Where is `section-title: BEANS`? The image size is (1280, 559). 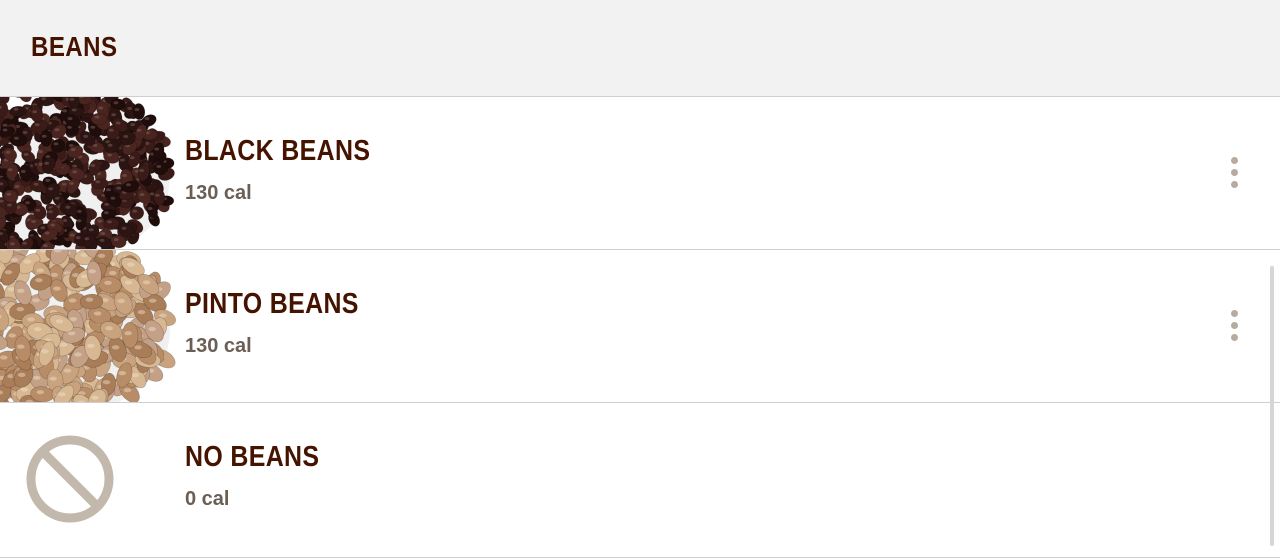 section-title: BEANS is located at coordinates (74, 46).